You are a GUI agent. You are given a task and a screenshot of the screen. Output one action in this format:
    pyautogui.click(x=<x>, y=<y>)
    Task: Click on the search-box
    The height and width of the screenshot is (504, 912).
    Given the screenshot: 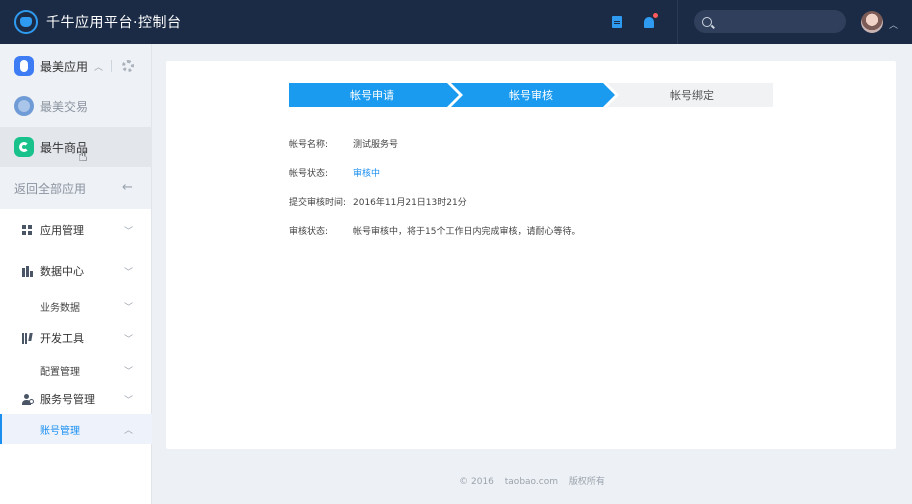 What is the action you would take?
    pyautogui.click(x=770, y=21)
    